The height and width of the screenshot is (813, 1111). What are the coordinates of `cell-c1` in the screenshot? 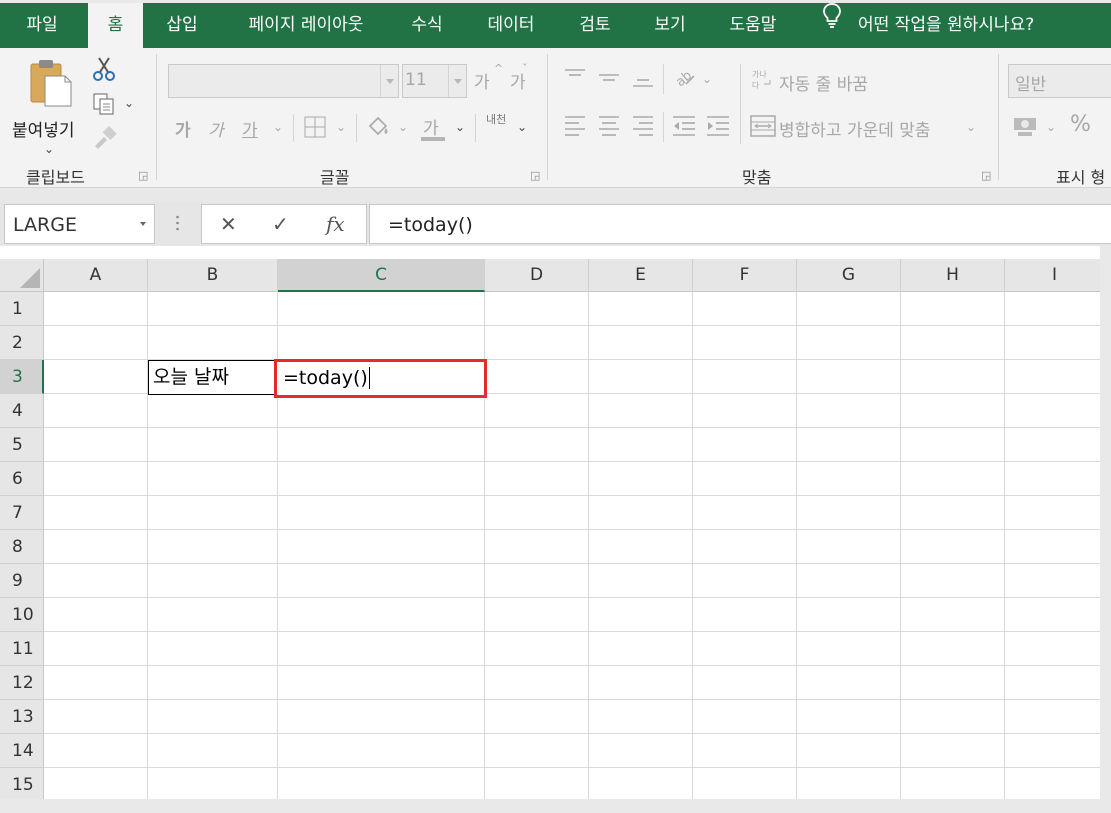 It's located at (381, 309).